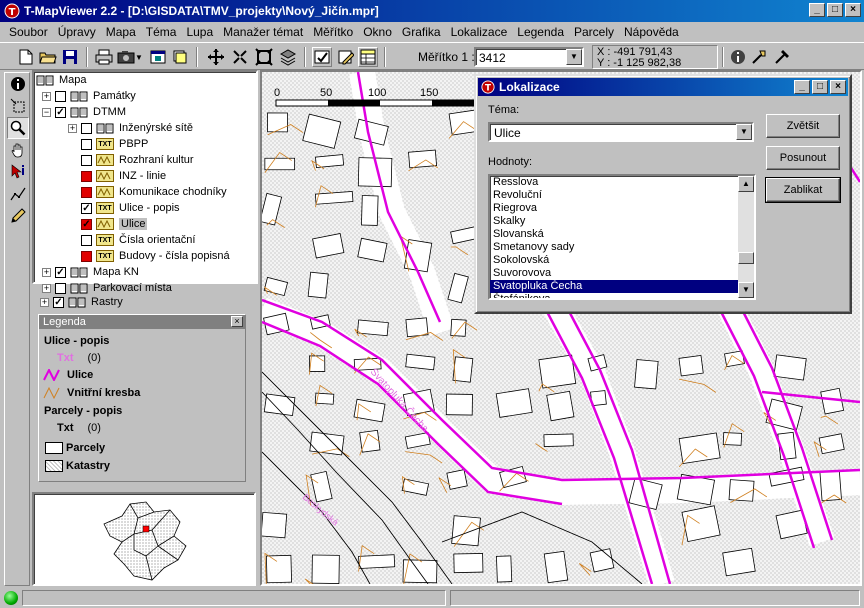 The width and height of the screenshot is (864, 608). I want to click on menu-tema: Téma, so click(161, 32).